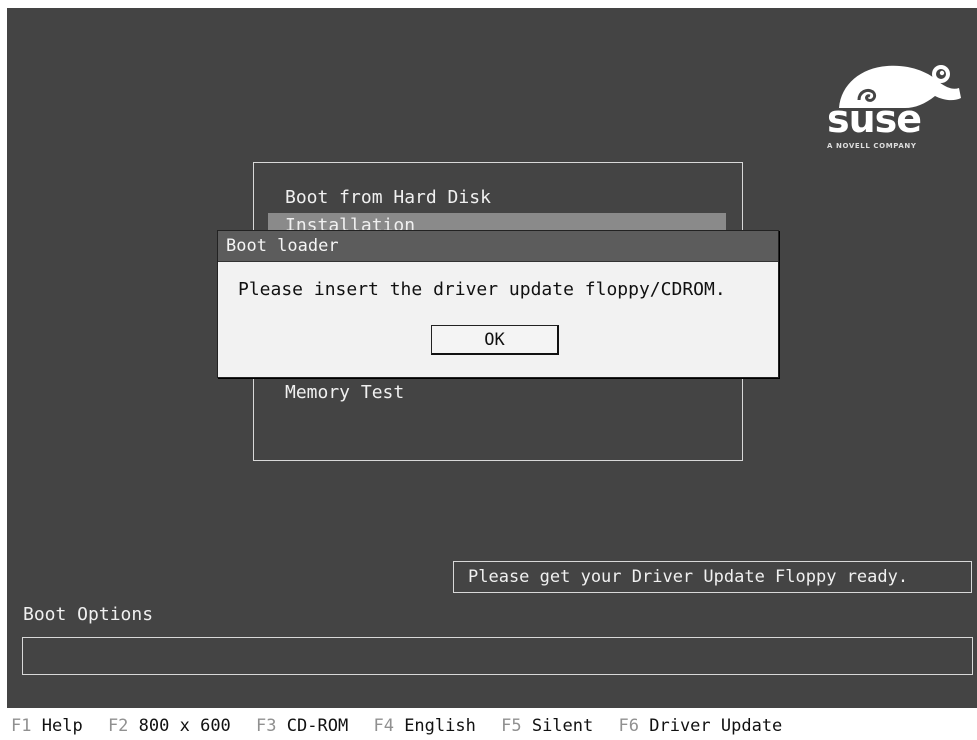 Image resolution: width=977 pixels, height=740 pixels. I want to click on fkey-source: F3 CD-ROM, so click(302, 726).